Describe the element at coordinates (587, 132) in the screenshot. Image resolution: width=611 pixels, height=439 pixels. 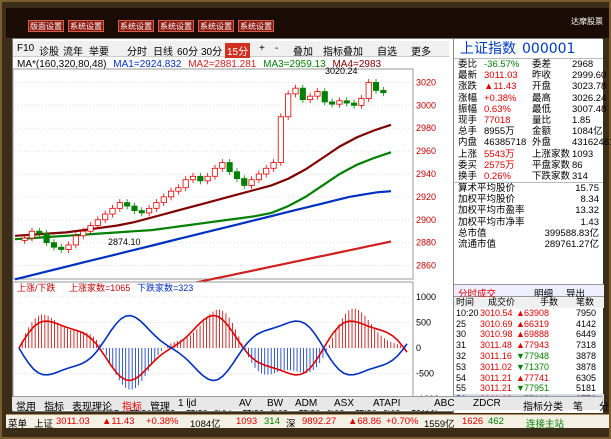
I see `quote-value: 1084亿` at that location.